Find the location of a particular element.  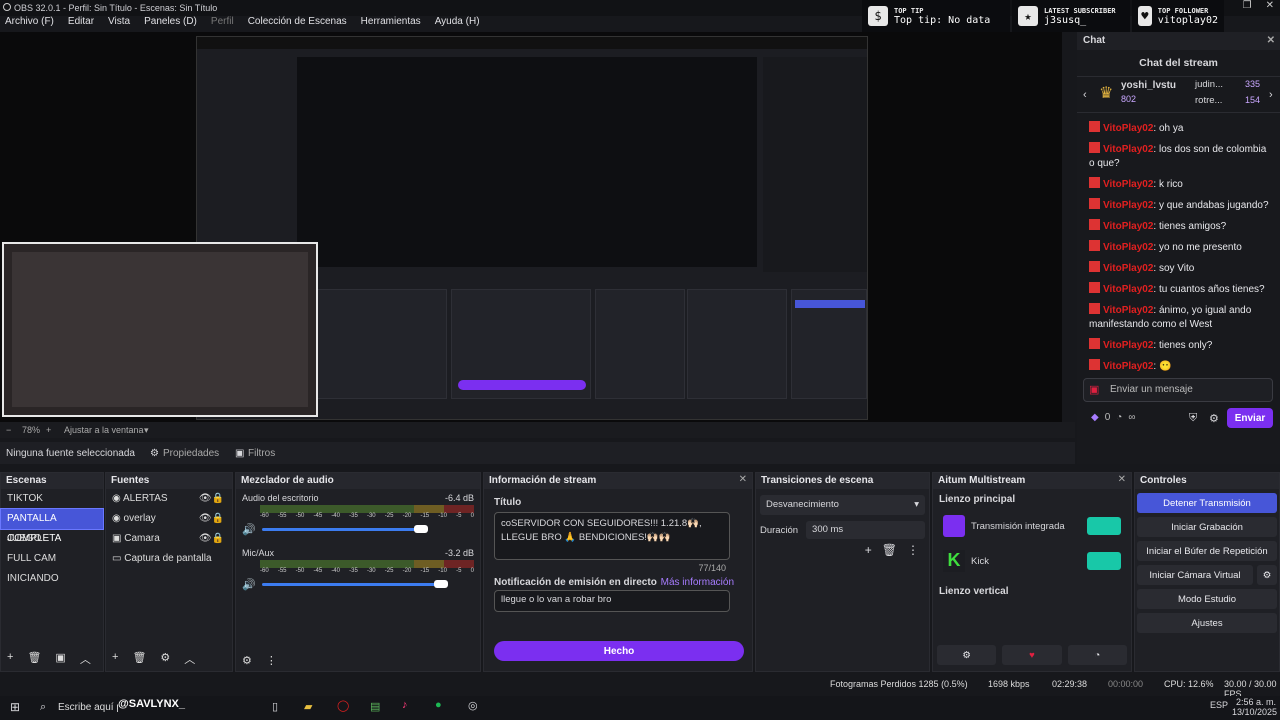

studio-mode-button: Modo Estudio is located at coordinates (1207, 599).